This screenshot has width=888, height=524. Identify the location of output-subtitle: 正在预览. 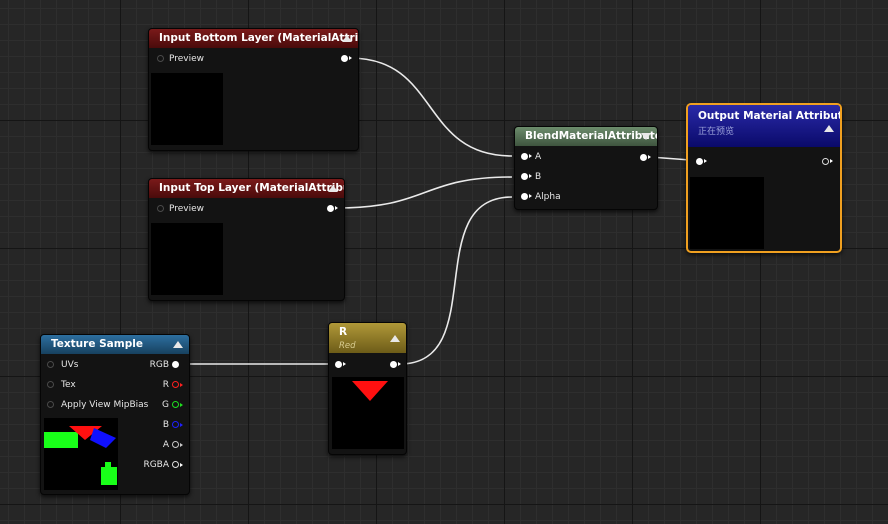
(716, 132).